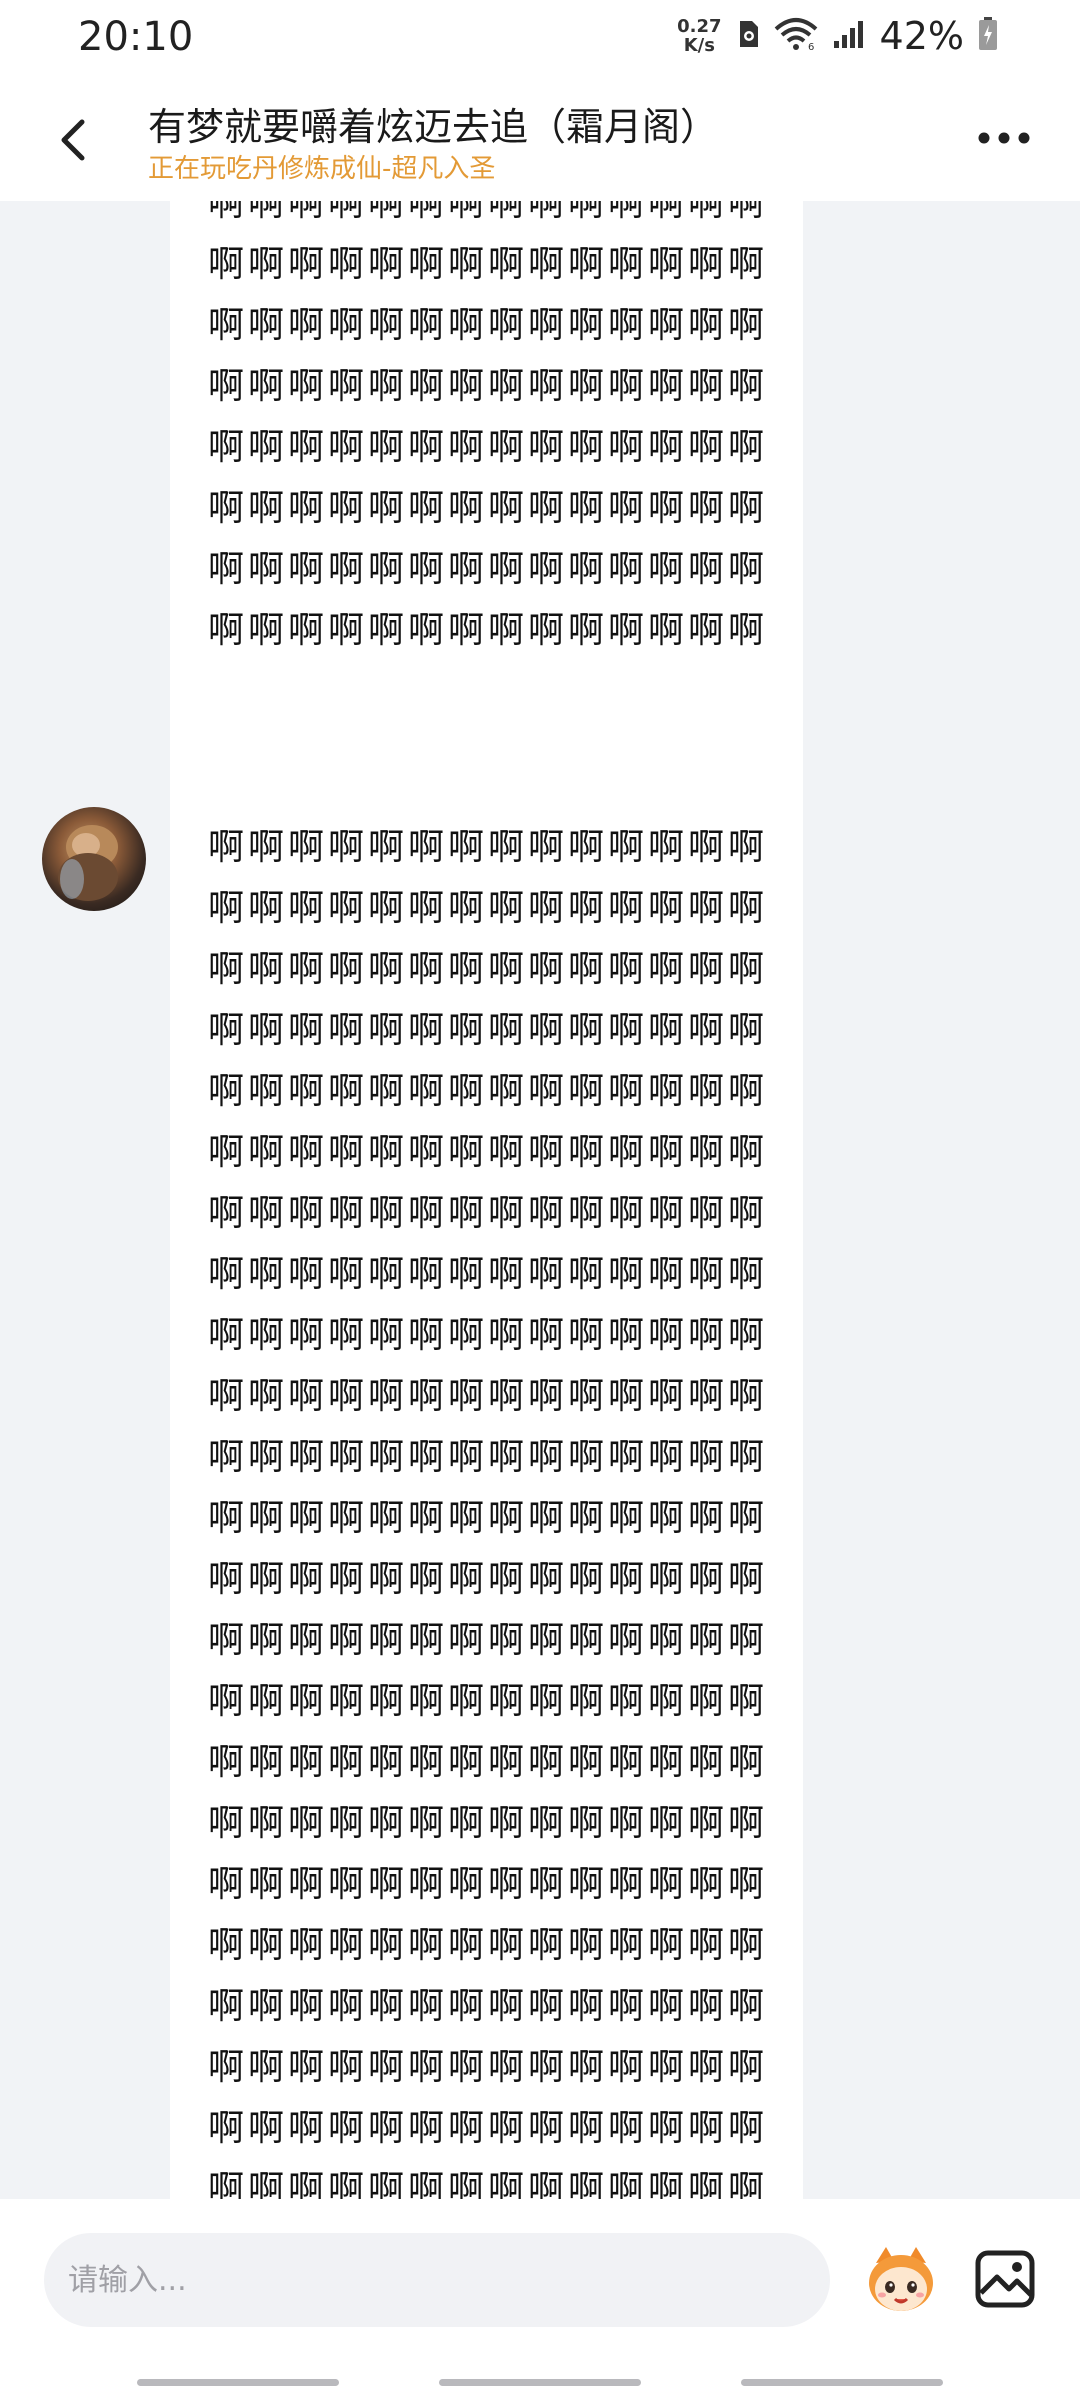 This screenshot has height=2400, width=1080. I want to click on status-time: 20:10, so click(136, 37).